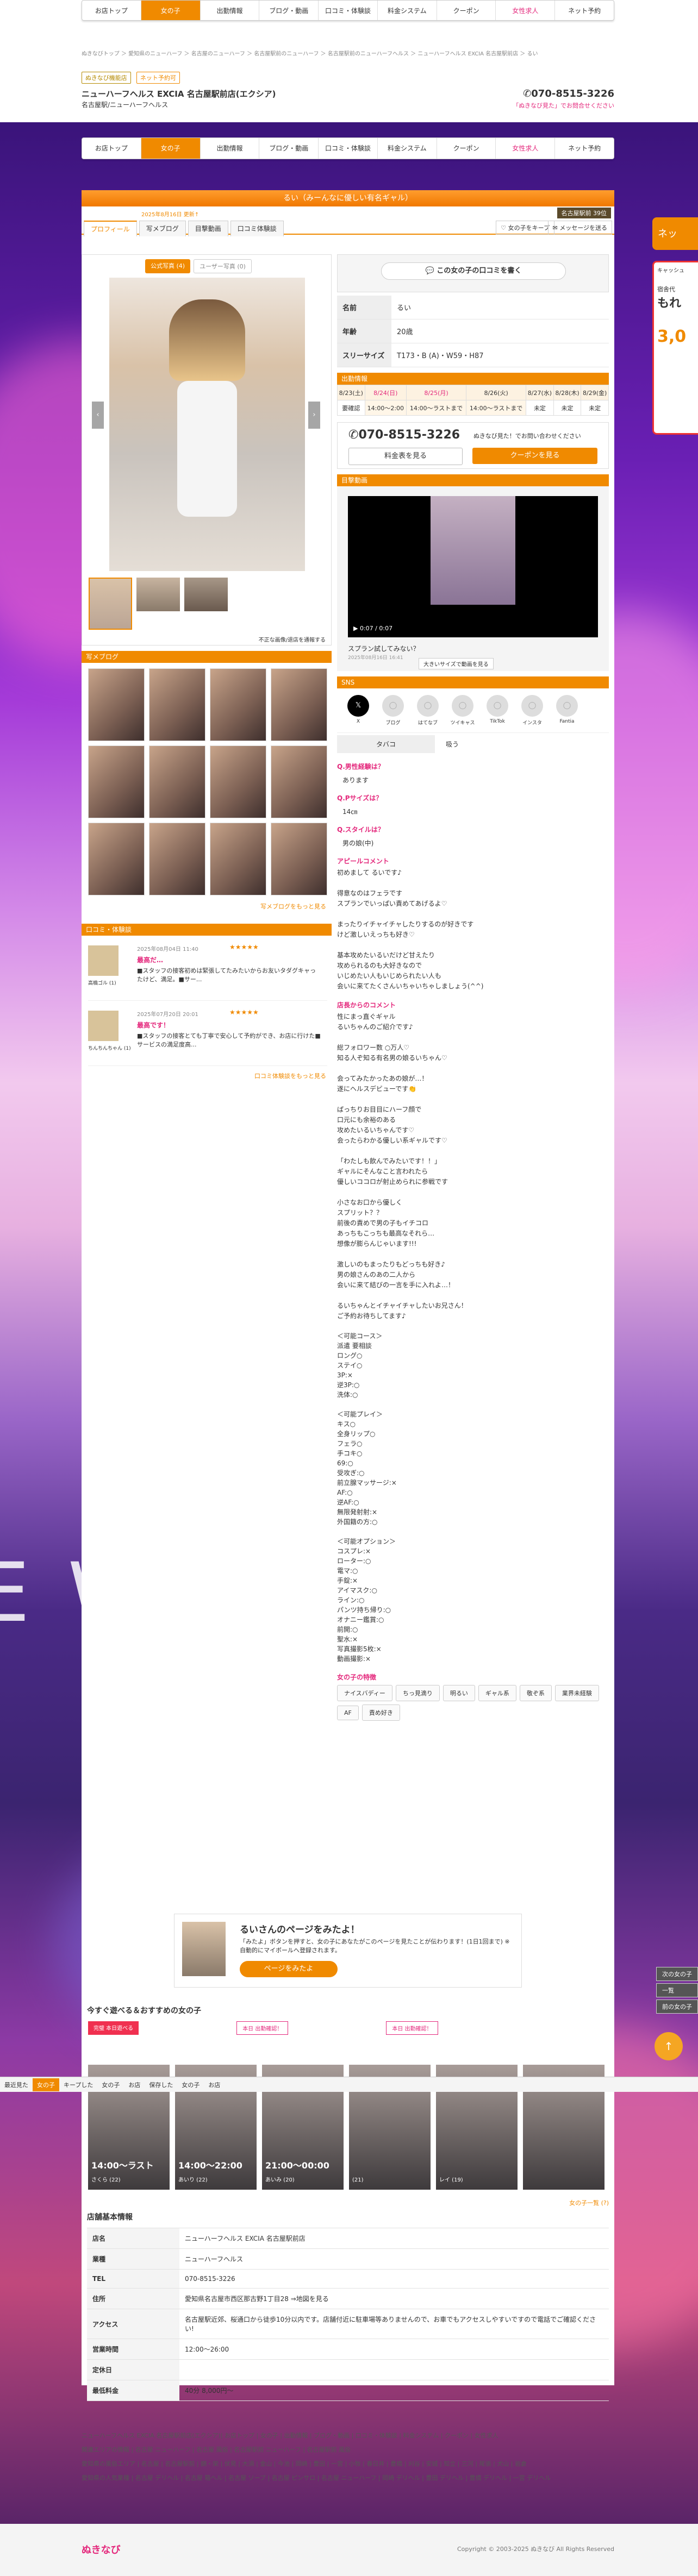 This screenshot has width=698, height=2576. What do you see at coordinates (112, 10) in the screenshot?
I see `nav-shop-top: お店トップ` at bounding box center [112, 10].